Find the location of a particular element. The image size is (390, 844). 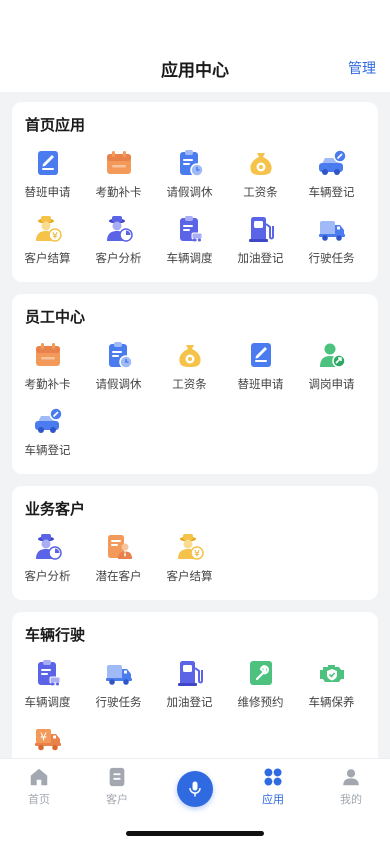

document-icon is located at coordinates (117, 778).